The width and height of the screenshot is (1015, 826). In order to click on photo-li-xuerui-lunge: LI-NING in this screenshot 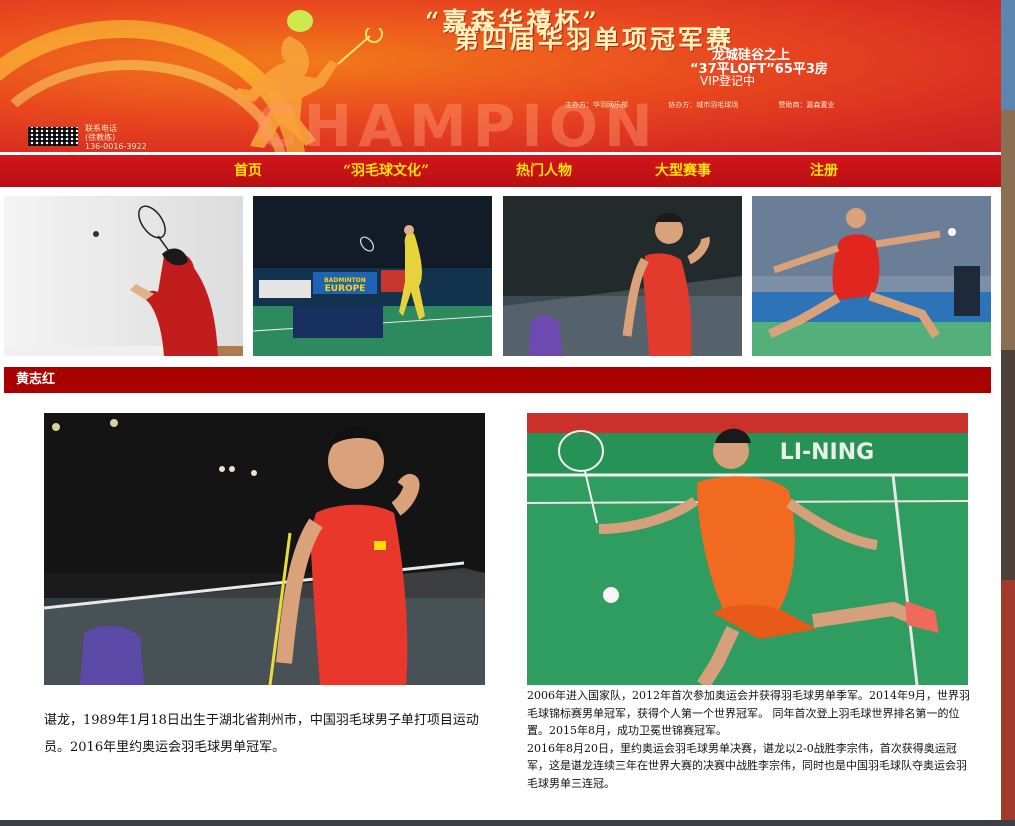, I will do `click(747, 549)`.